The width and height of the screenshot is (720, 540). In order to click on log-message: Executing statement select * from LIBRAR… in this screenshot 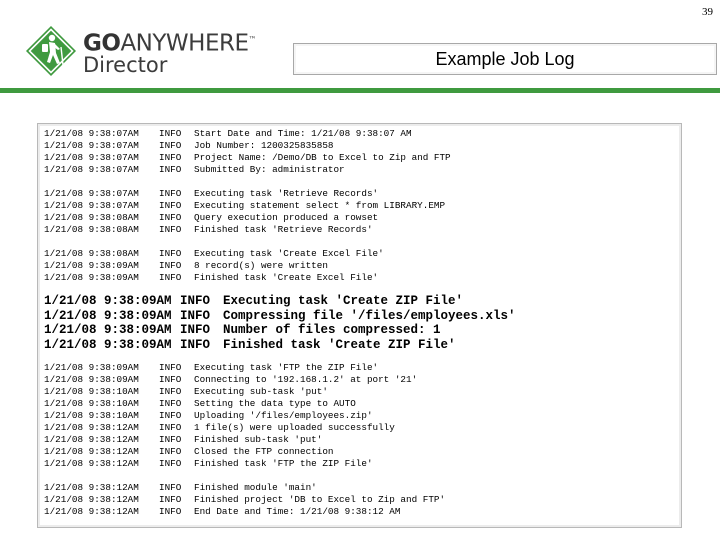, I will do `click(320, 205)`.